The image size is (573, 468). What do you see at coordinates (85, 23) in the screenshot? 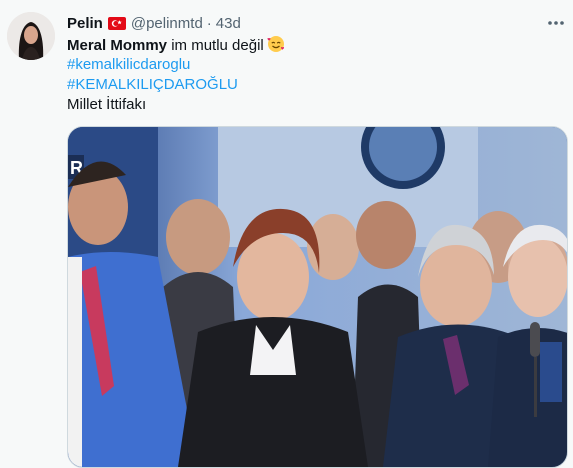
I see `display-name: Pelin` at bounding box center [85, 23].